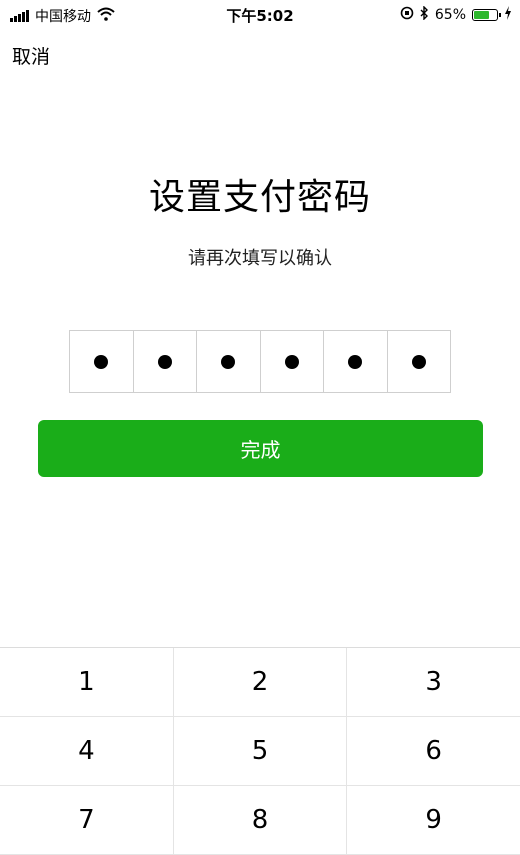 Image resolution: width=520 pixels, height=855 pixels. I want to click on key-2: 2, so click(261, 682).